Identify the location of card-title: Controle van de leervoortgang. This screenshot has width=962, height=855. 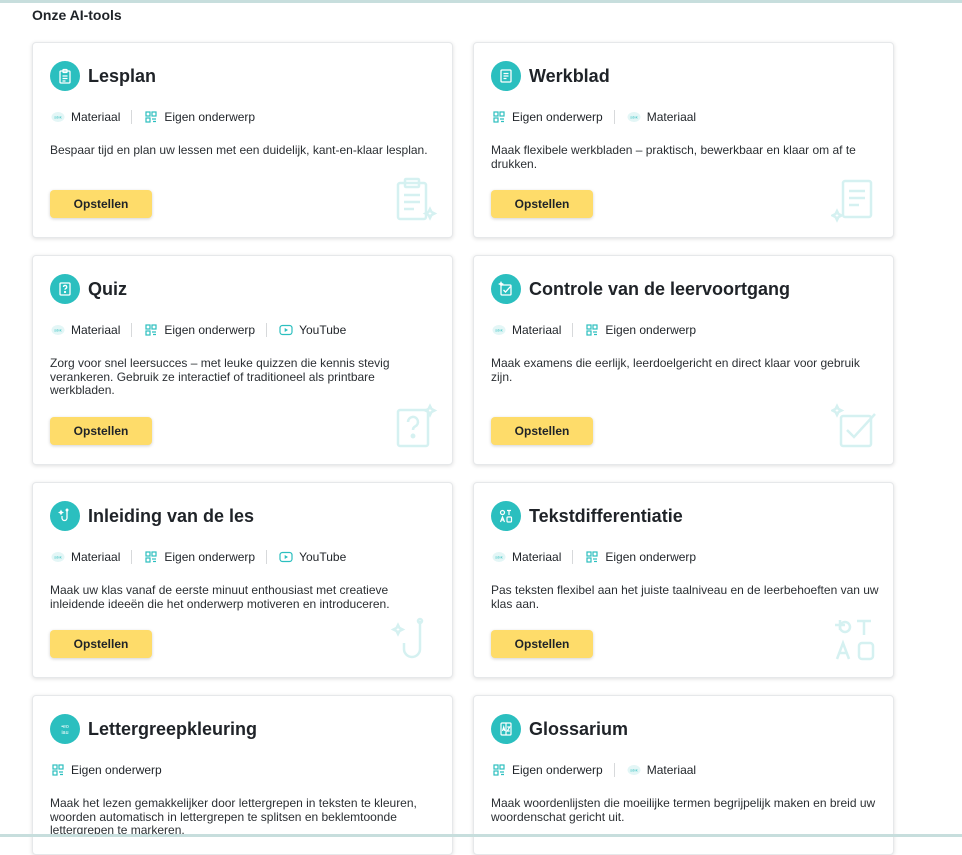
(660, 288).